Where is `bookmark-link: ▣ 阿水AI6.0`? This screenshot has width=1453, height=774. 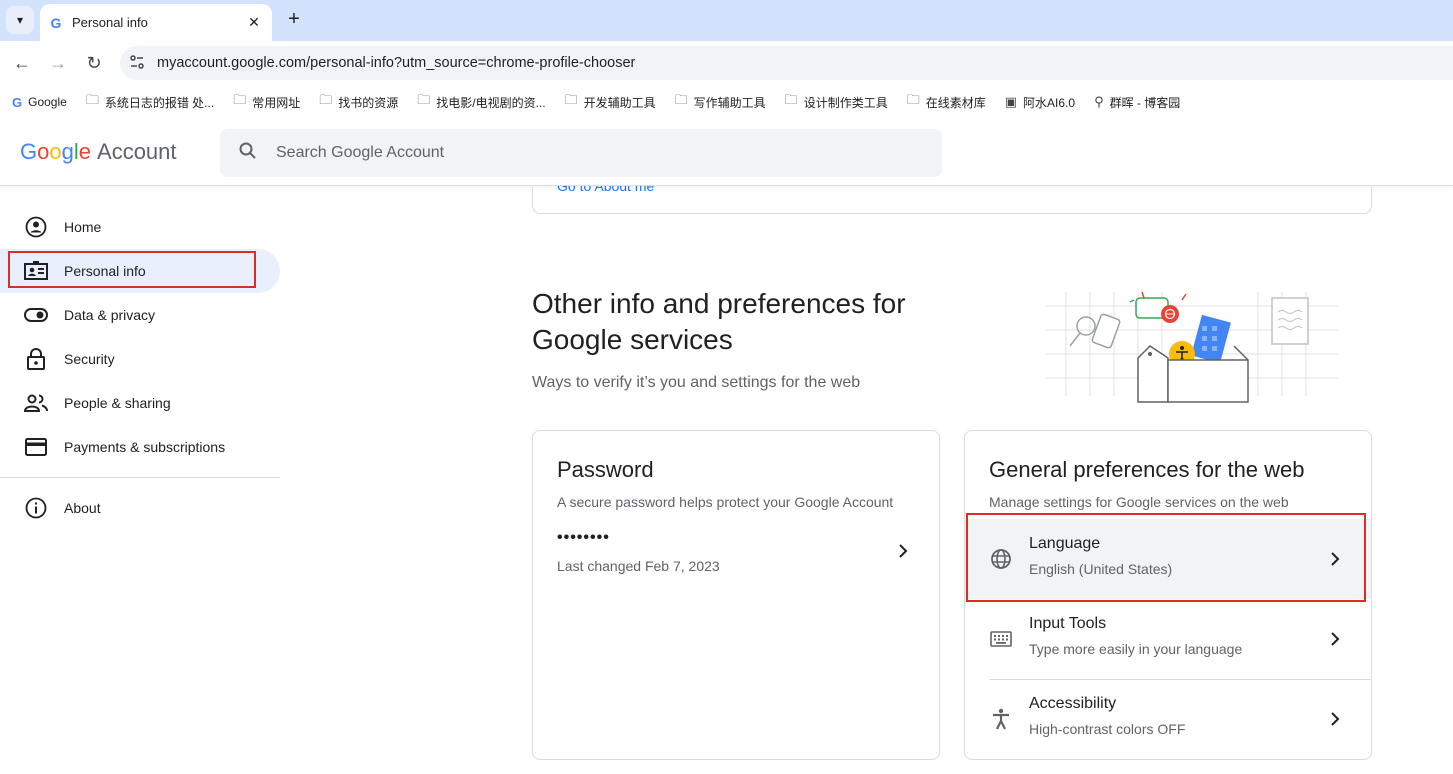
bookmark-link: ▣ 阿水AI6.0 is located at coordinates (1040, 102).